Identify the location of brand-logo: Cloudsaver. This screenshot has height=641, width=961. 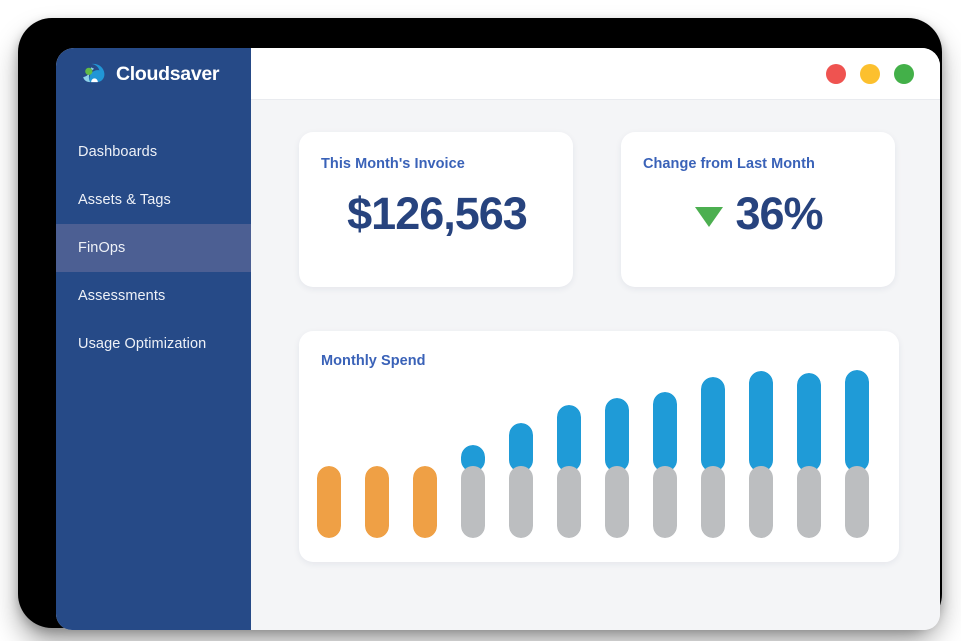
(153, 74).